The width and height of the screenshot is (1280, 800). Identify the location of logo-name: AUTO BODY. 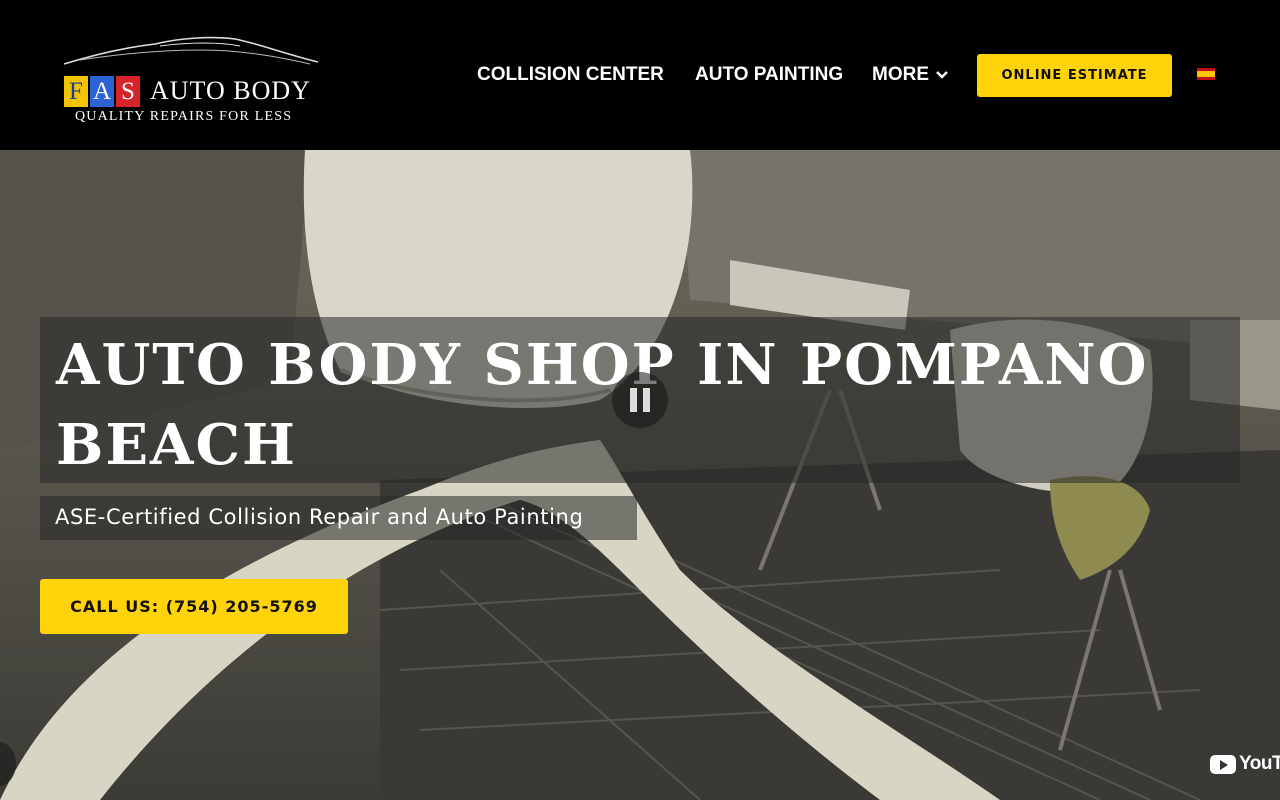
(230, 90).